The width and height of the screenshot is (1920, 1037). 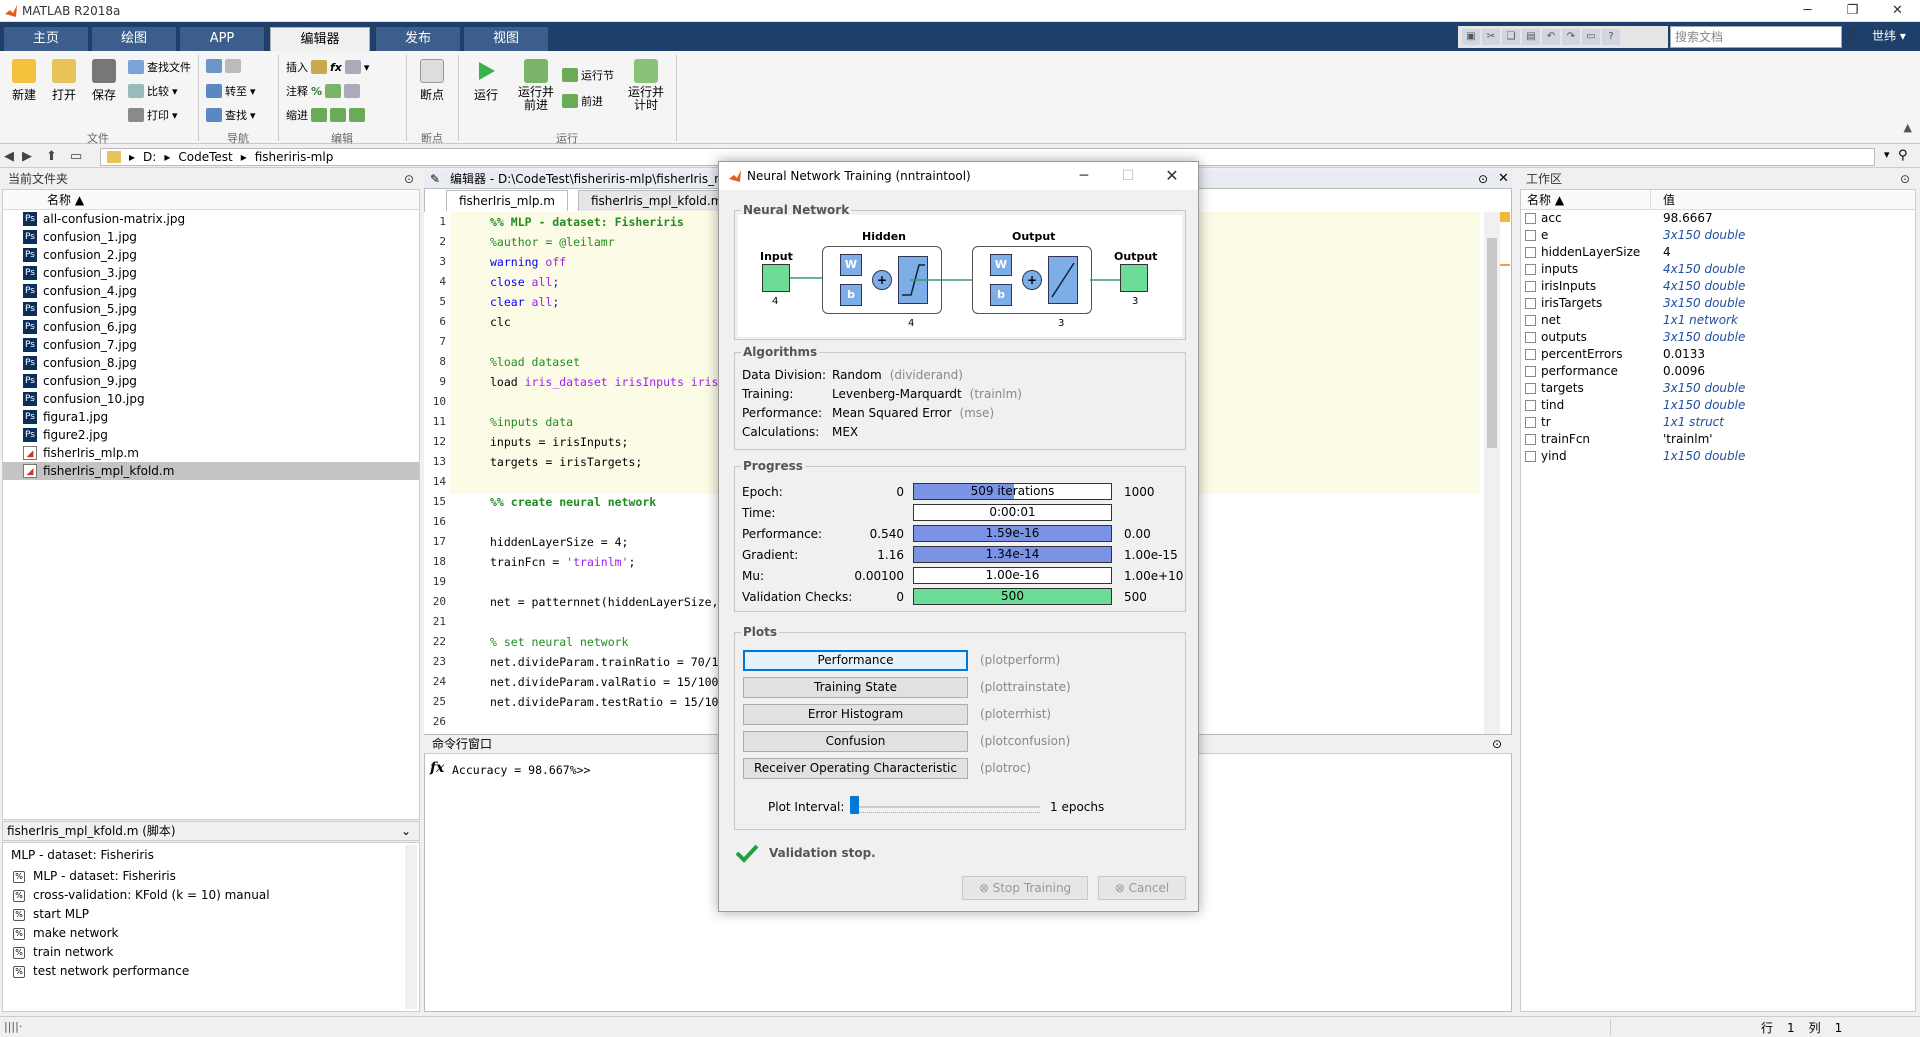 I want to click on editor-tab-active: fisherIris_mlp.m, so click(x=507, y=200).